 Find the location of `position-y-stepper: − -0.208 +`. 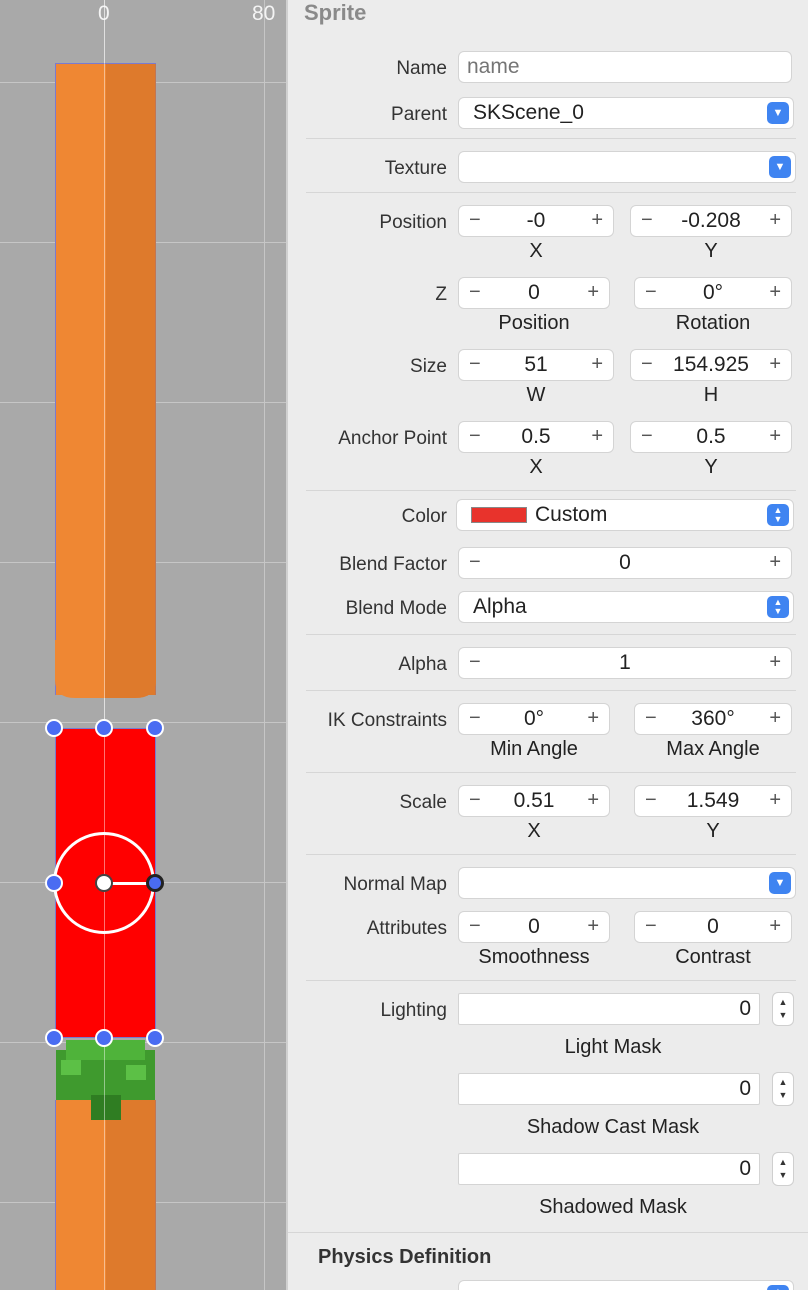

position-y-stepper: − -0.208 + is located at coordinates (711, 221).